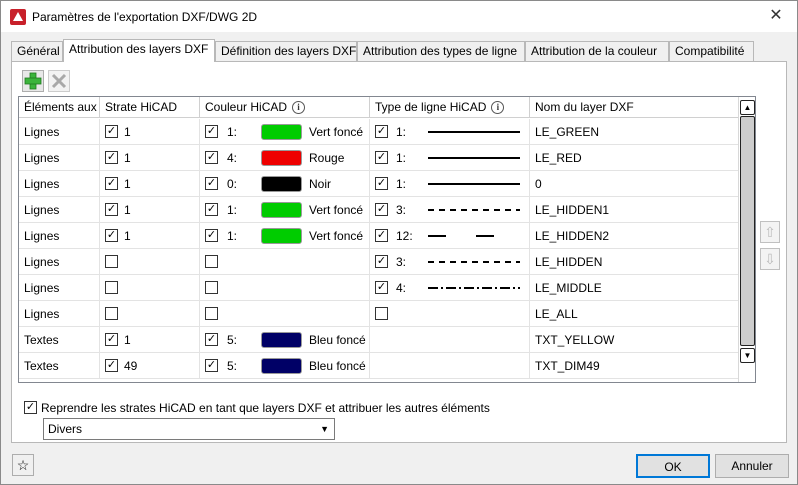 This screenshot has width=798, height=485. I want to click on cancel-button: Annuler, so click(752, 466).